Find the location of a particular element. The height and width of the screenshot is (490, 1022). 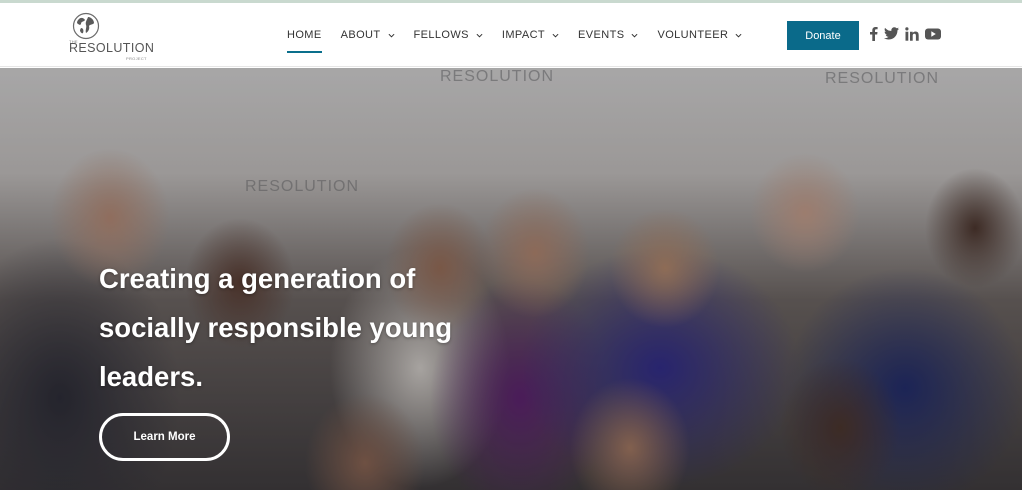

nav-item-fellows: FELLOWS is located at coordinates (448, 35).